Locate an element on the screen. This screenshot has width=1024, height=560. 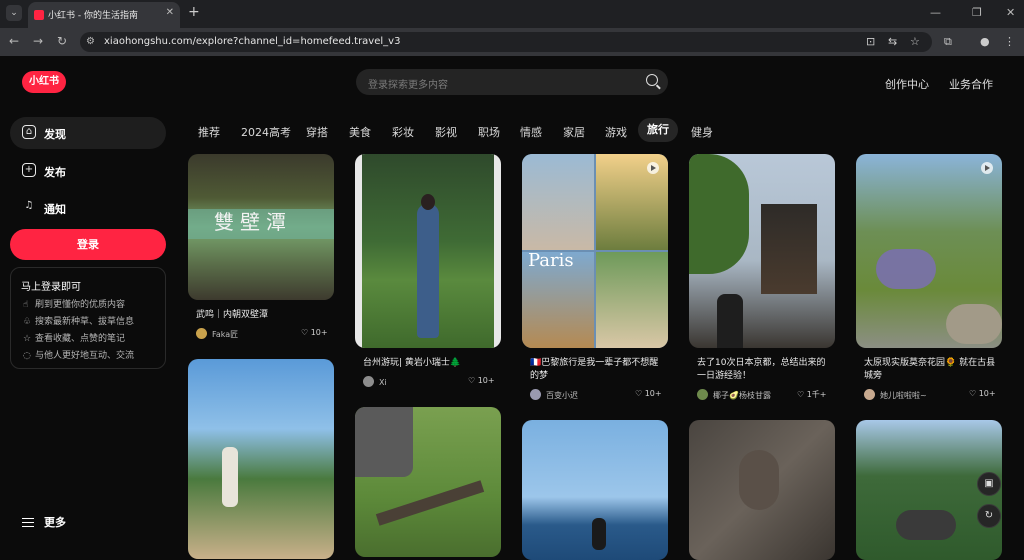
promo-line: ♧ 搜索最新种草、拔草信息 is located at coordinates (79, 322).